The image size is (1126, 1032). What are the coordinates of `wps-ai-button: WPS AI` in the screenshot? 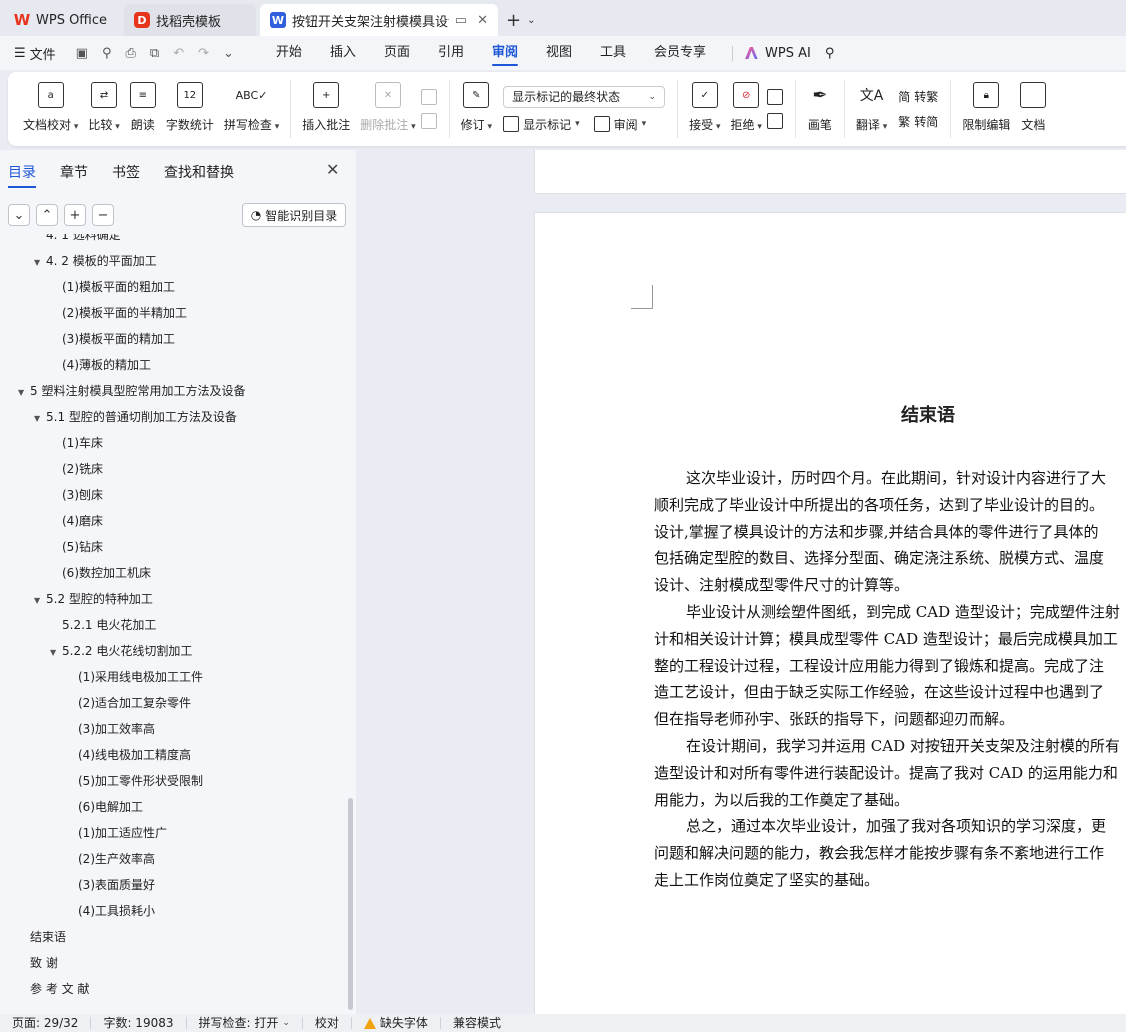 It's located at (771, 53).